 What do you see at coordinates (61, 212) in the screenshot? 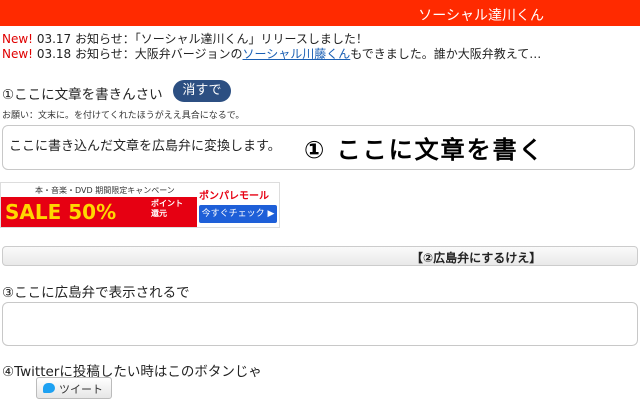
I see `ad-sale-text: SALE 50%` at bounding box center [61, 212].